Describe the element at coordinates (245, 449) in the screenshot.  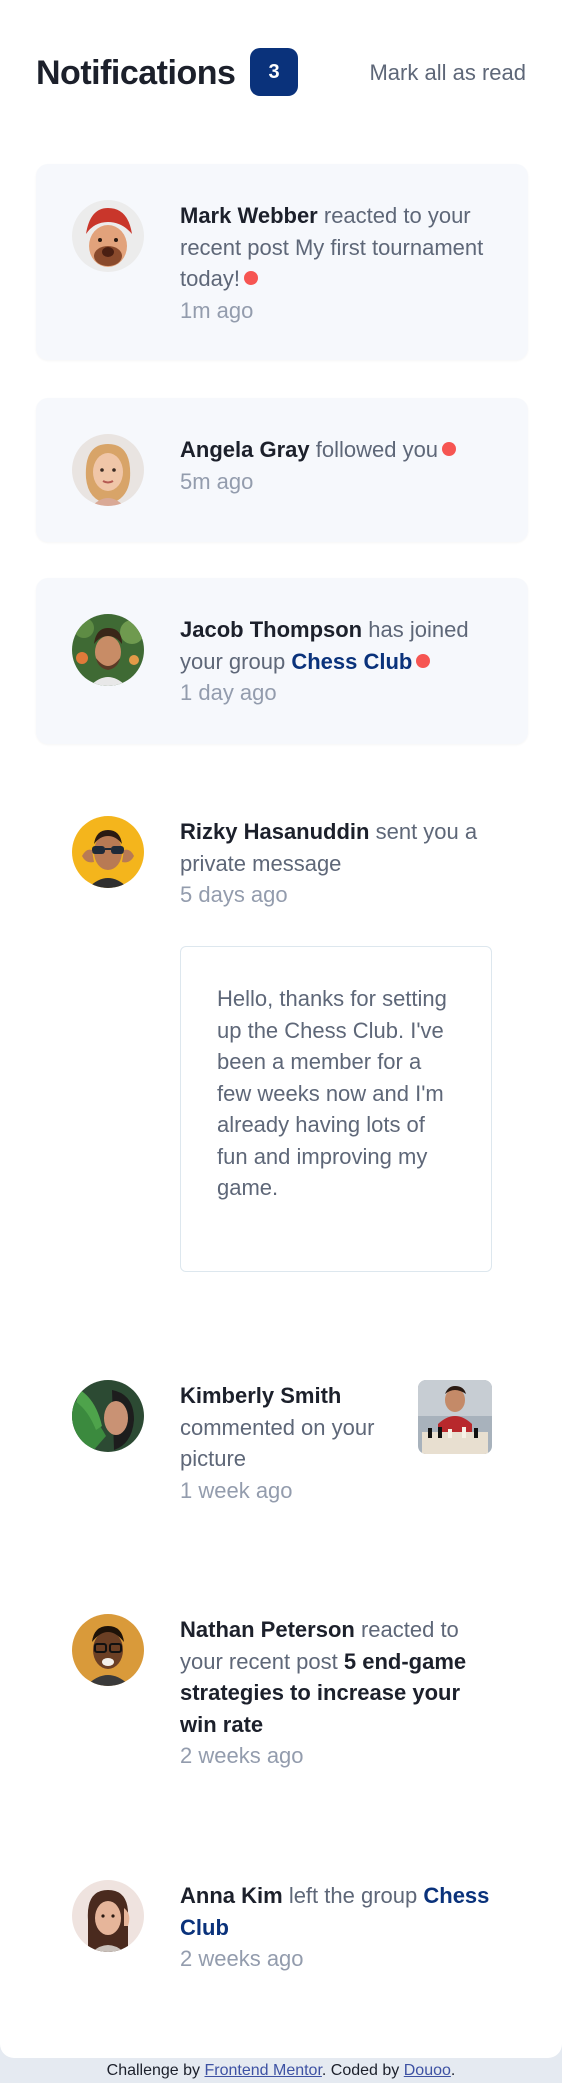
I see `user-name-link: Angela Gray` at that location.